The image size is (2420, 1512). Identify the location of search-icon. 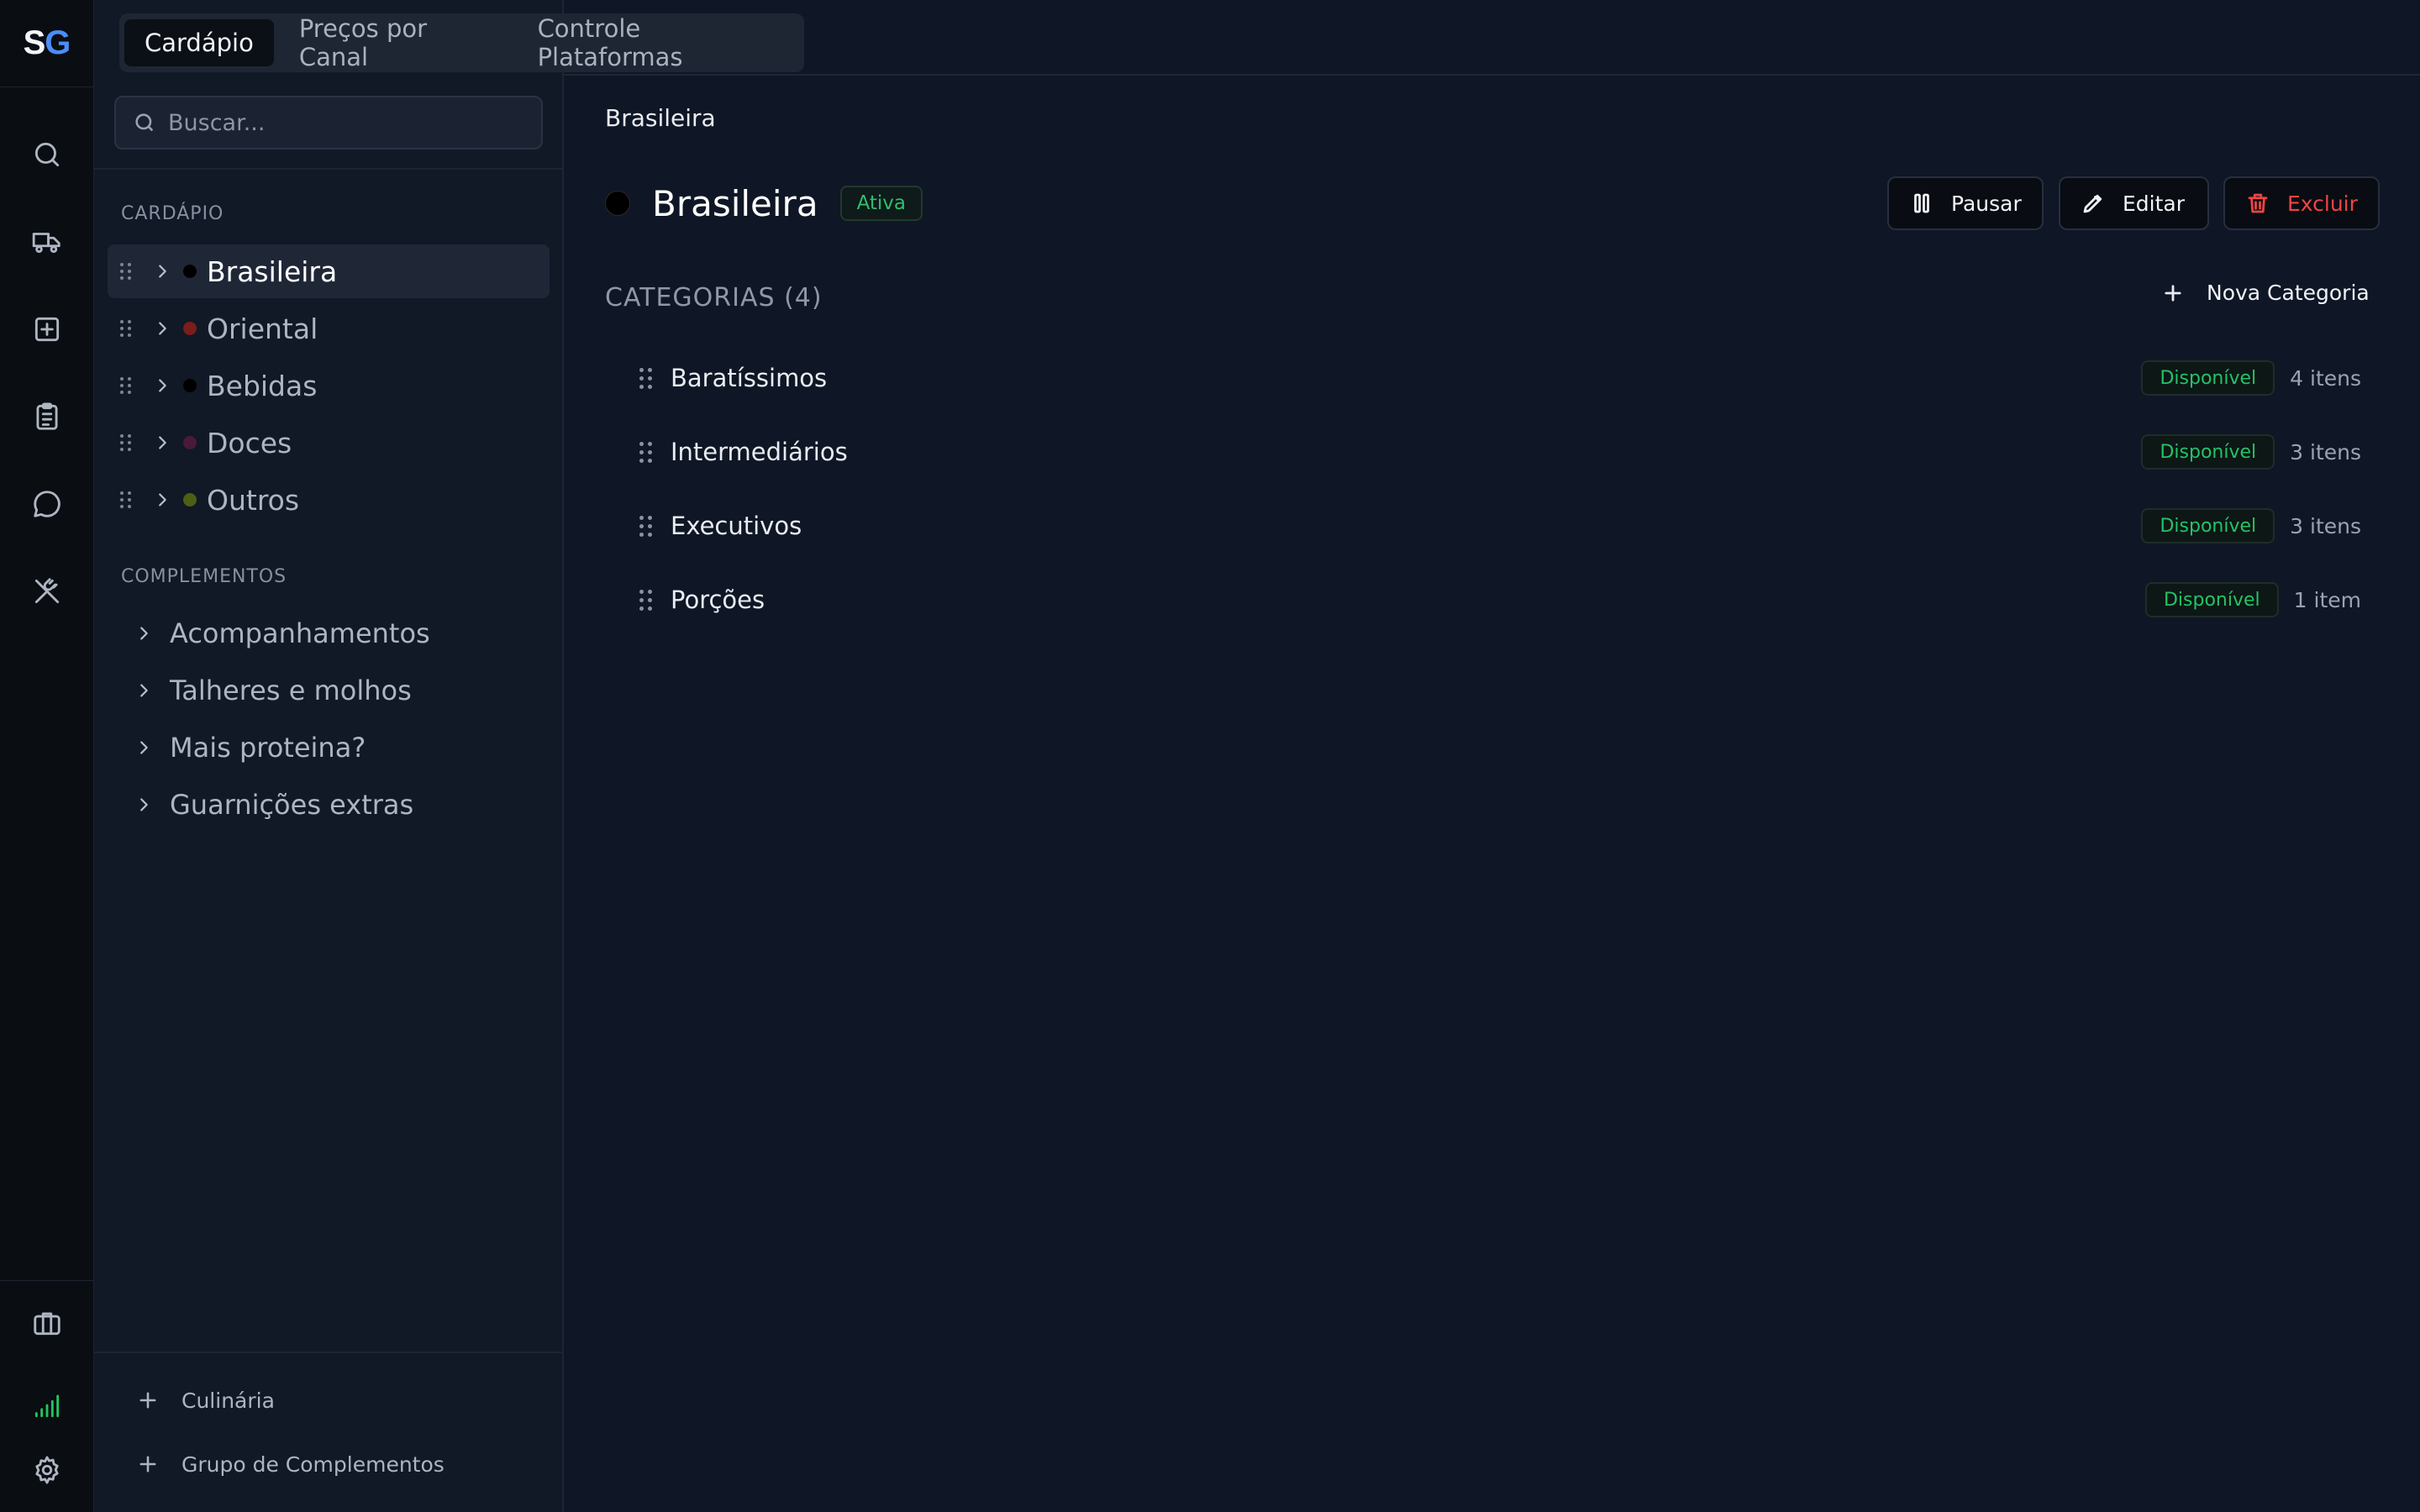
(47, 154).